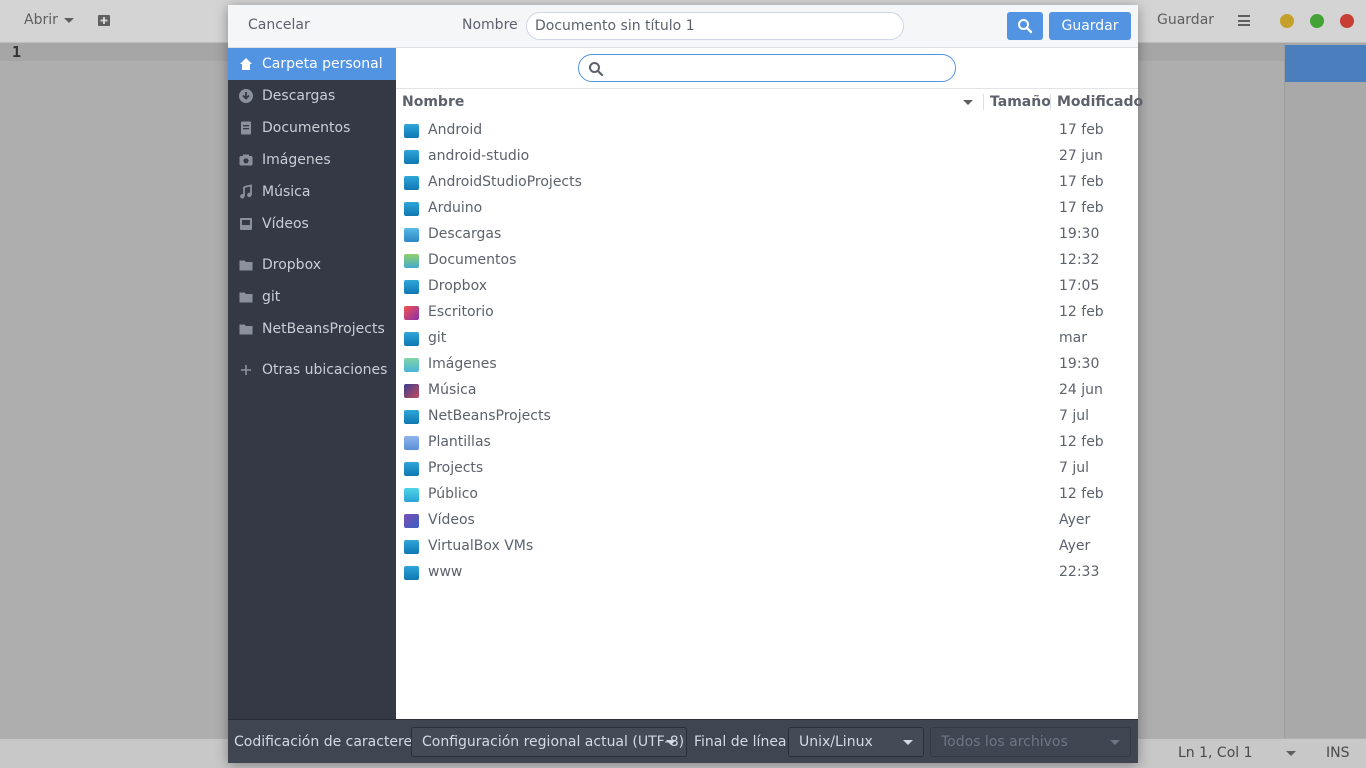 This screenshot has width=1366, height=768. Describe the element at coordinates (1020, 102) in the screenshot. I see `column-header-size: Tamaño` at that location.